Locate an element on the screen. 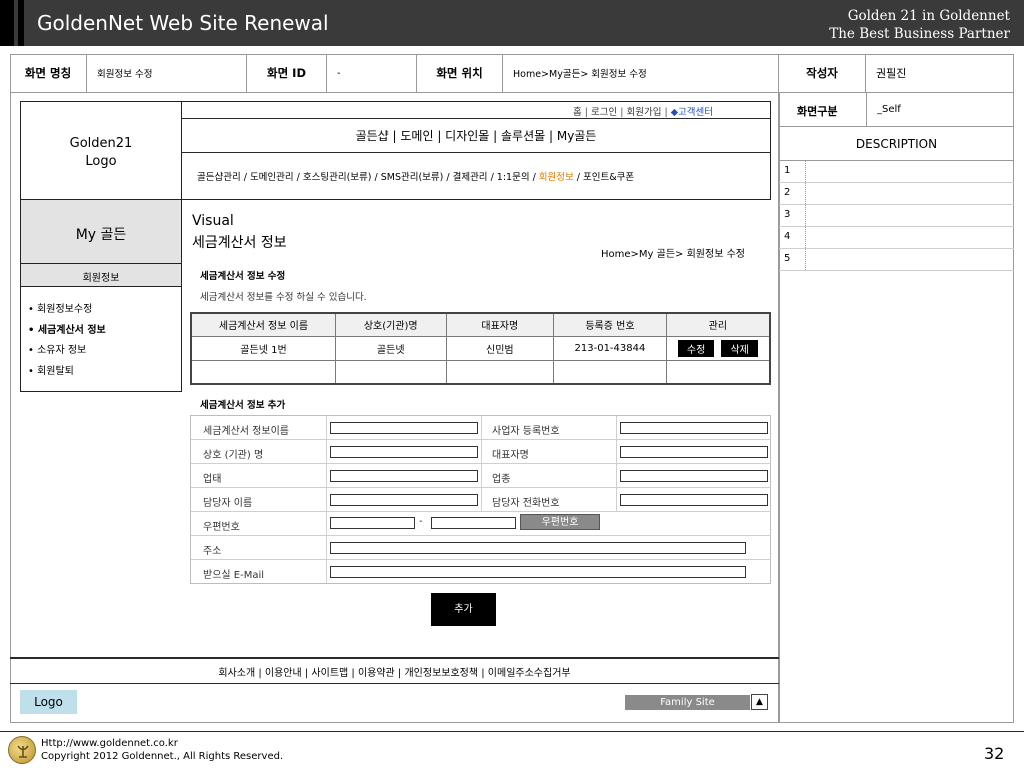 This screenshot has width=1024, height=768. form-row: 상호 (기관) 명 대표자명 is located at coordinates (481, 452).